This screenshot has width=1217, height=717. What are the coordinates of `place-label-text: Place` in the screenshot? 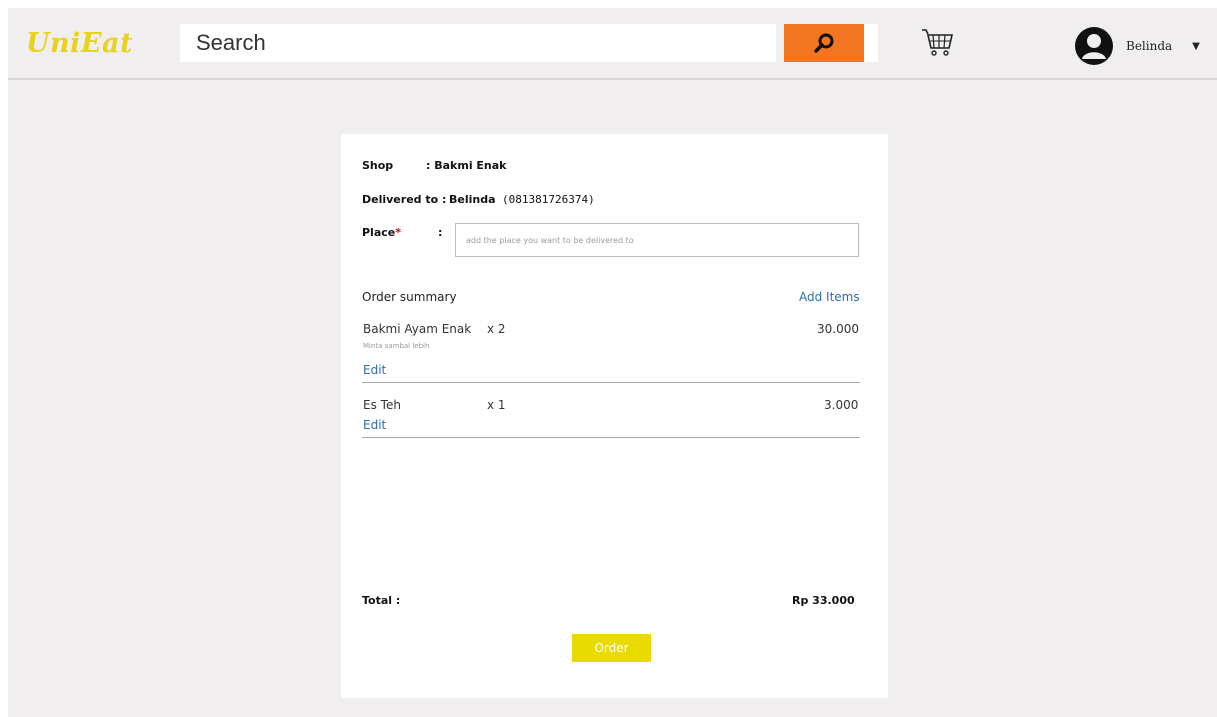 It's located at (379, 232).